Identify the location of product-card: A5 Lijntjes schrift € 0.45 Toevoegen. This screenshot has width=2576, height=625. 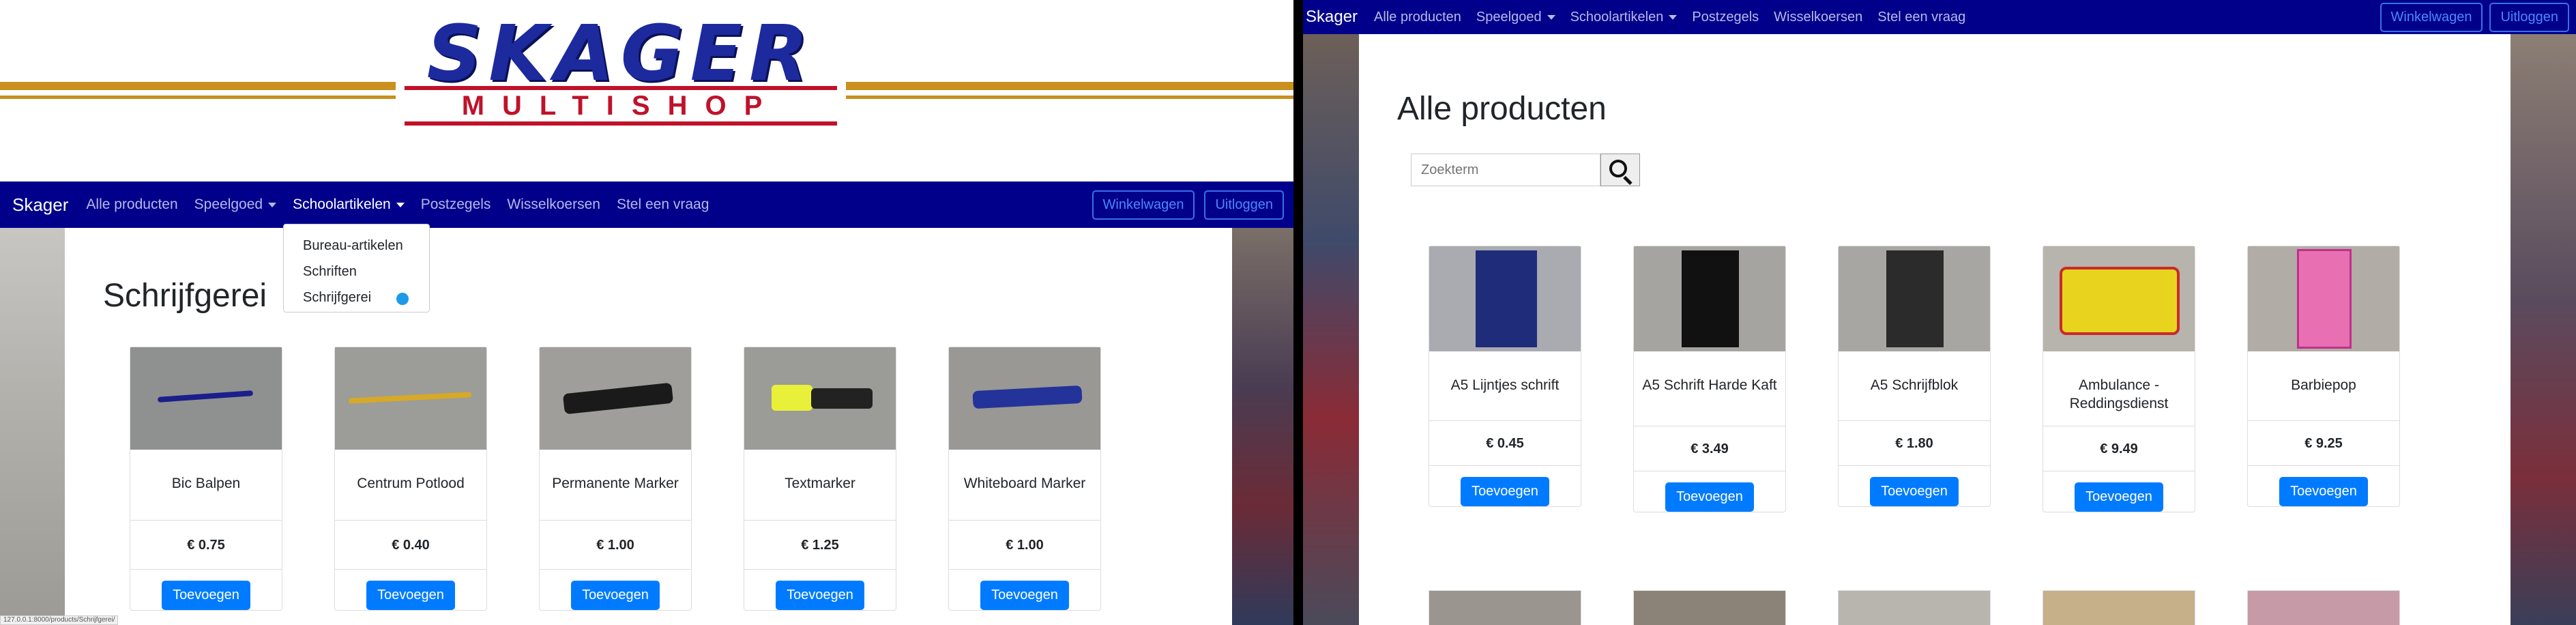
(1505, 376).